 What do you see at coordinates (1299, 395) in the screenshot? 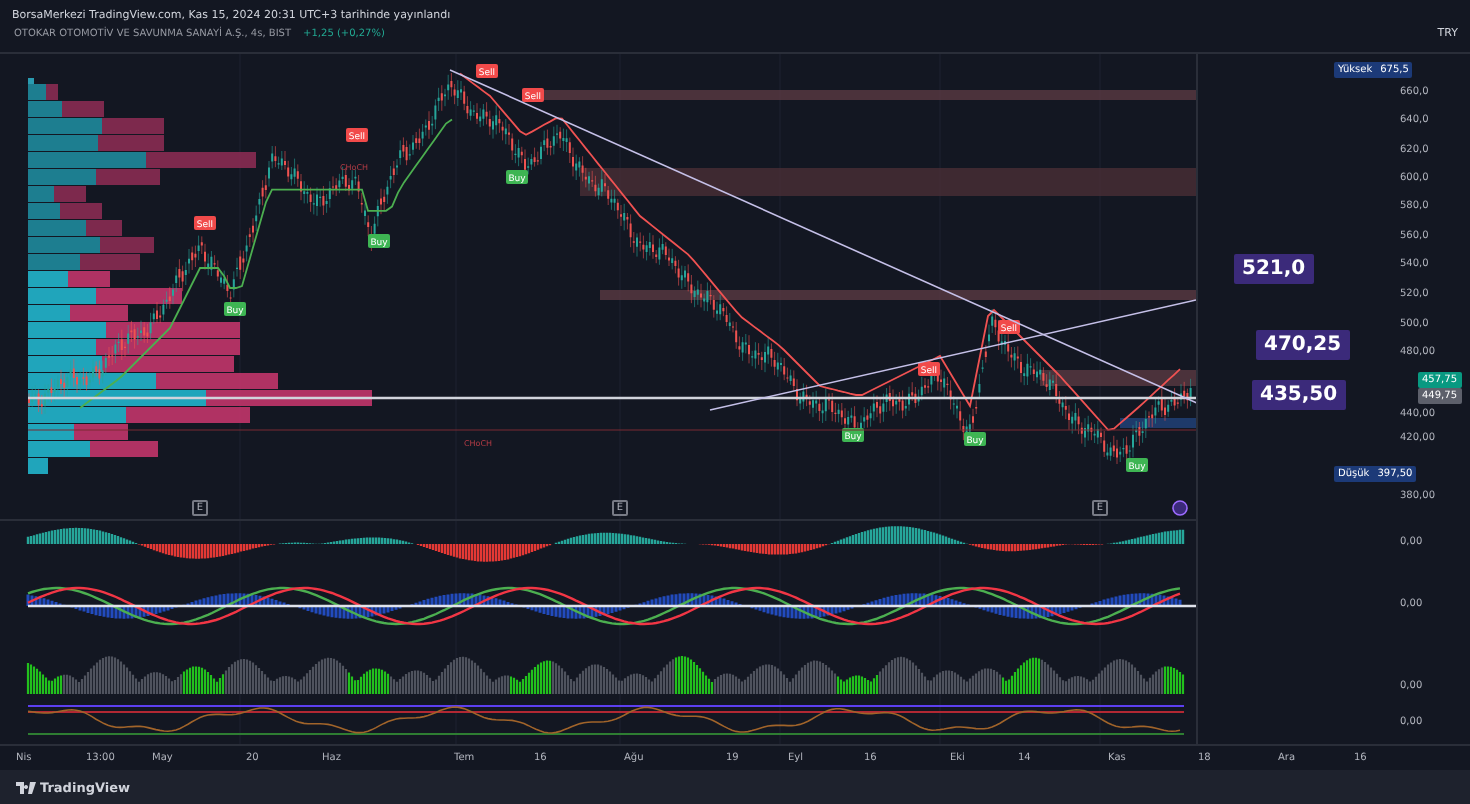
I see `price-callout: 435,50` at bounding box center [1299, 395].